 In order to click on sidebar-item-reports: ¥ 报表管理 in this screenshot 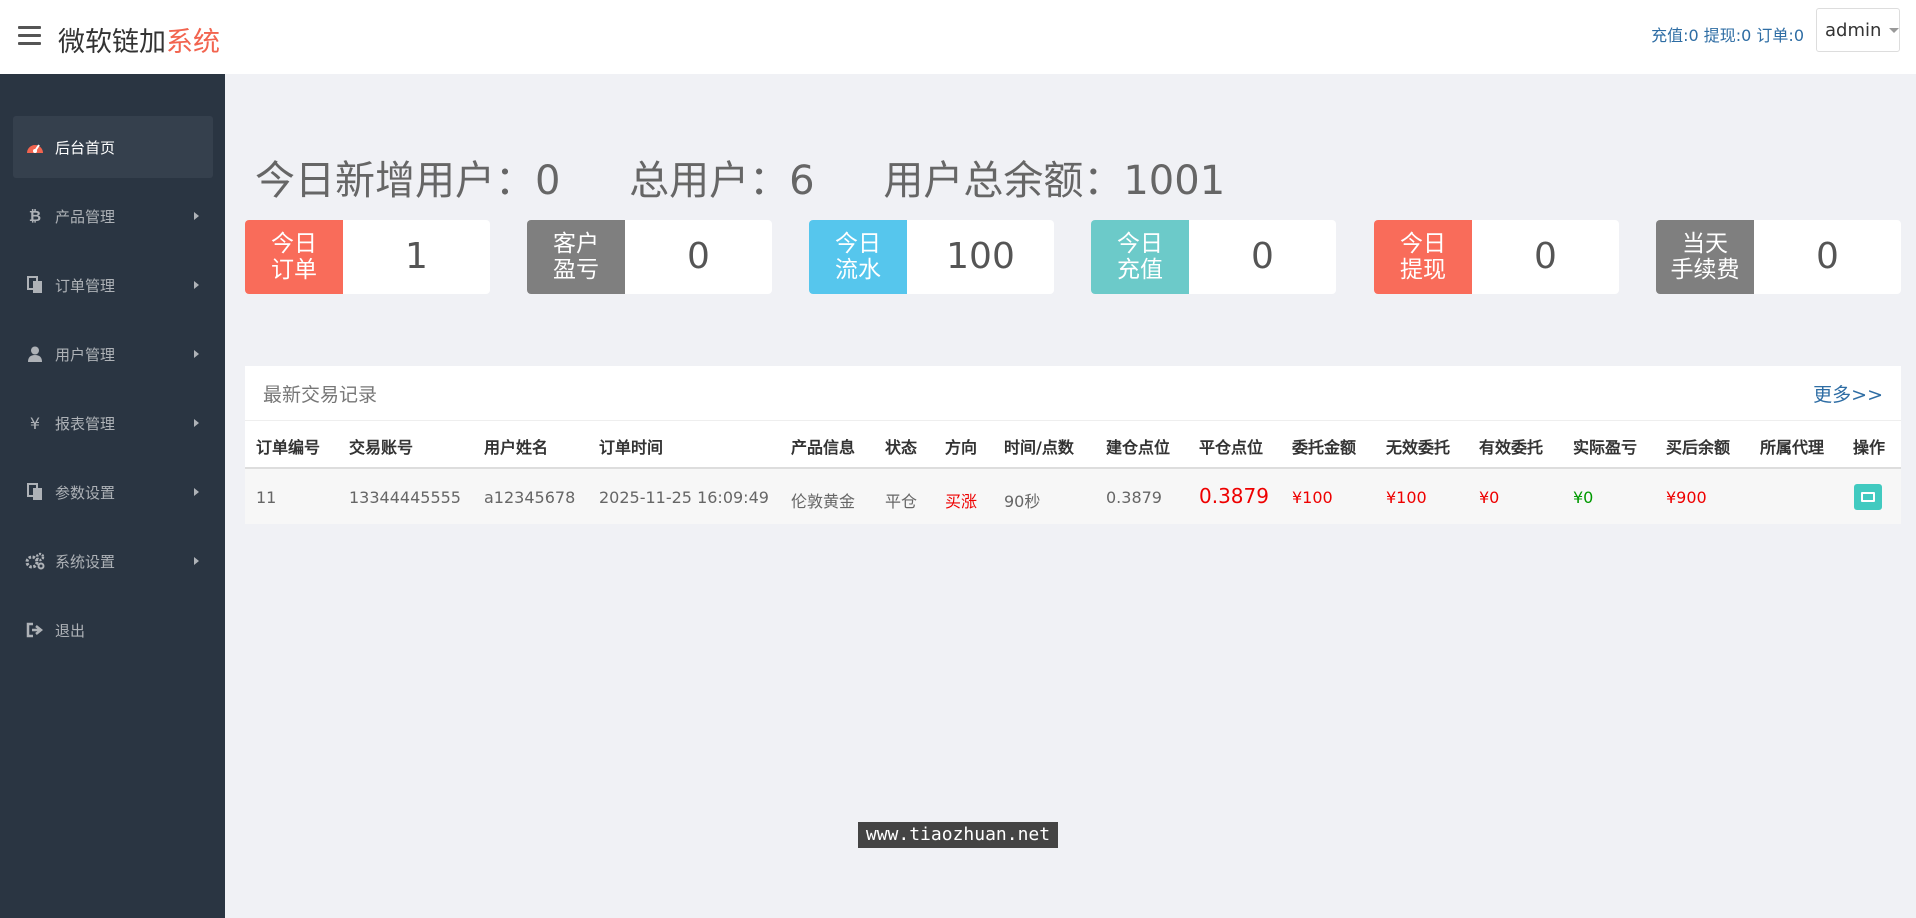, I will do `click(113, 423)`.